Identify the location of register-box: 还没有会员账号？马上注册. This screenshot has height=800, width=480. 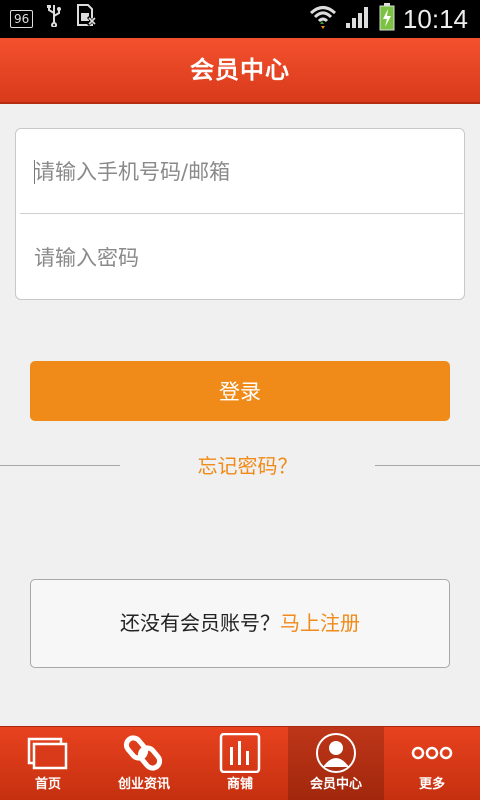
(240, 623).